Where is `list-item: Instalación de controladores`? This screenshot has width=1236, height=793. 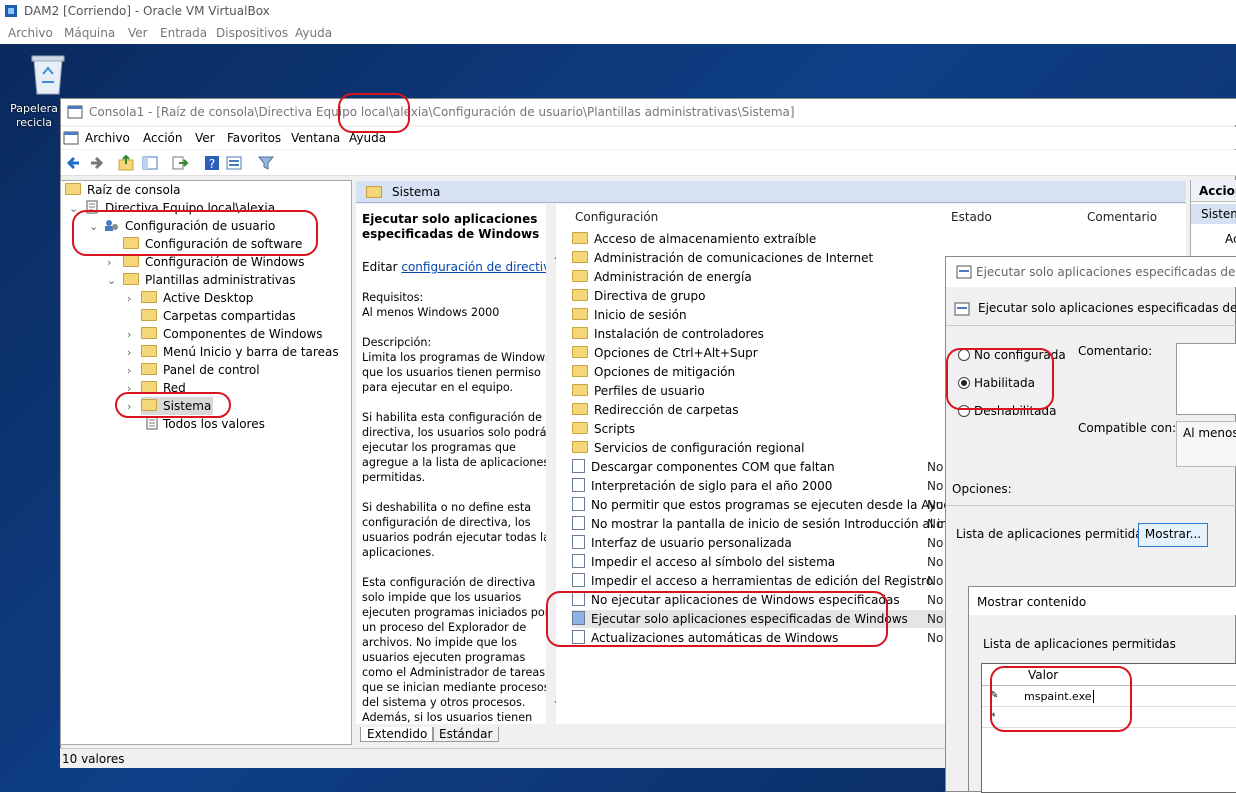
list-item: Instalación de controladores is located at coordinates (668, 334).